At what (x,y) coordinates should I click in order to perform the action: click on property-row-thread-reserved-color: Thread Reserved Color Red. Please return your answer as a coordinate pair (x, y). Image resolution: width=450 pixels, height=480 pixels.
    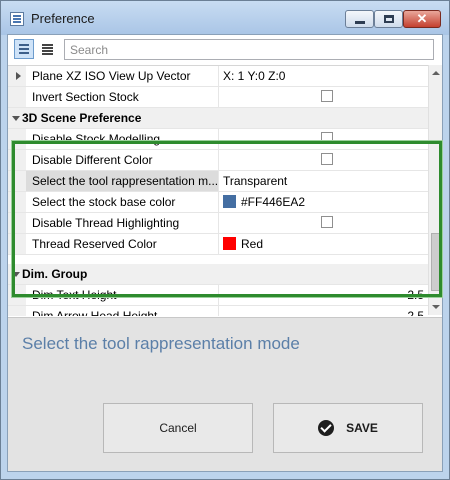
    Looking at the image, I should click on (218, 244).